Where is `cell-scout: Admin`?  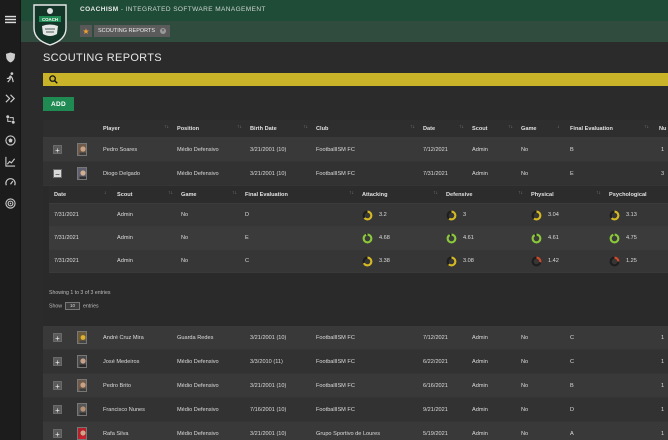
cell-scout: Admin is located at coordinates (480, 150).